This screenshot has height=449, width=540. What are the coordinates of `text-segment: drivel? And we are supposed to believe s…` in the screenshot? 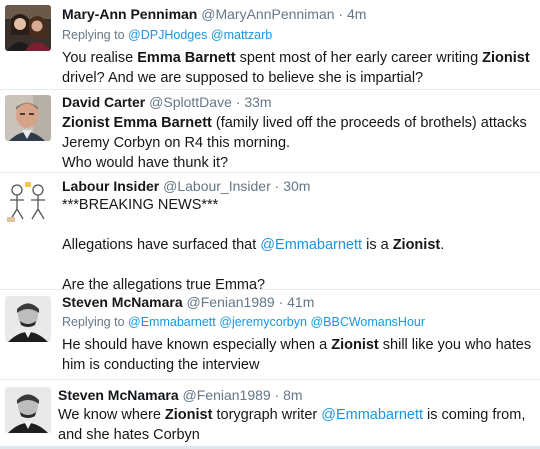 It's located at (243, 78).